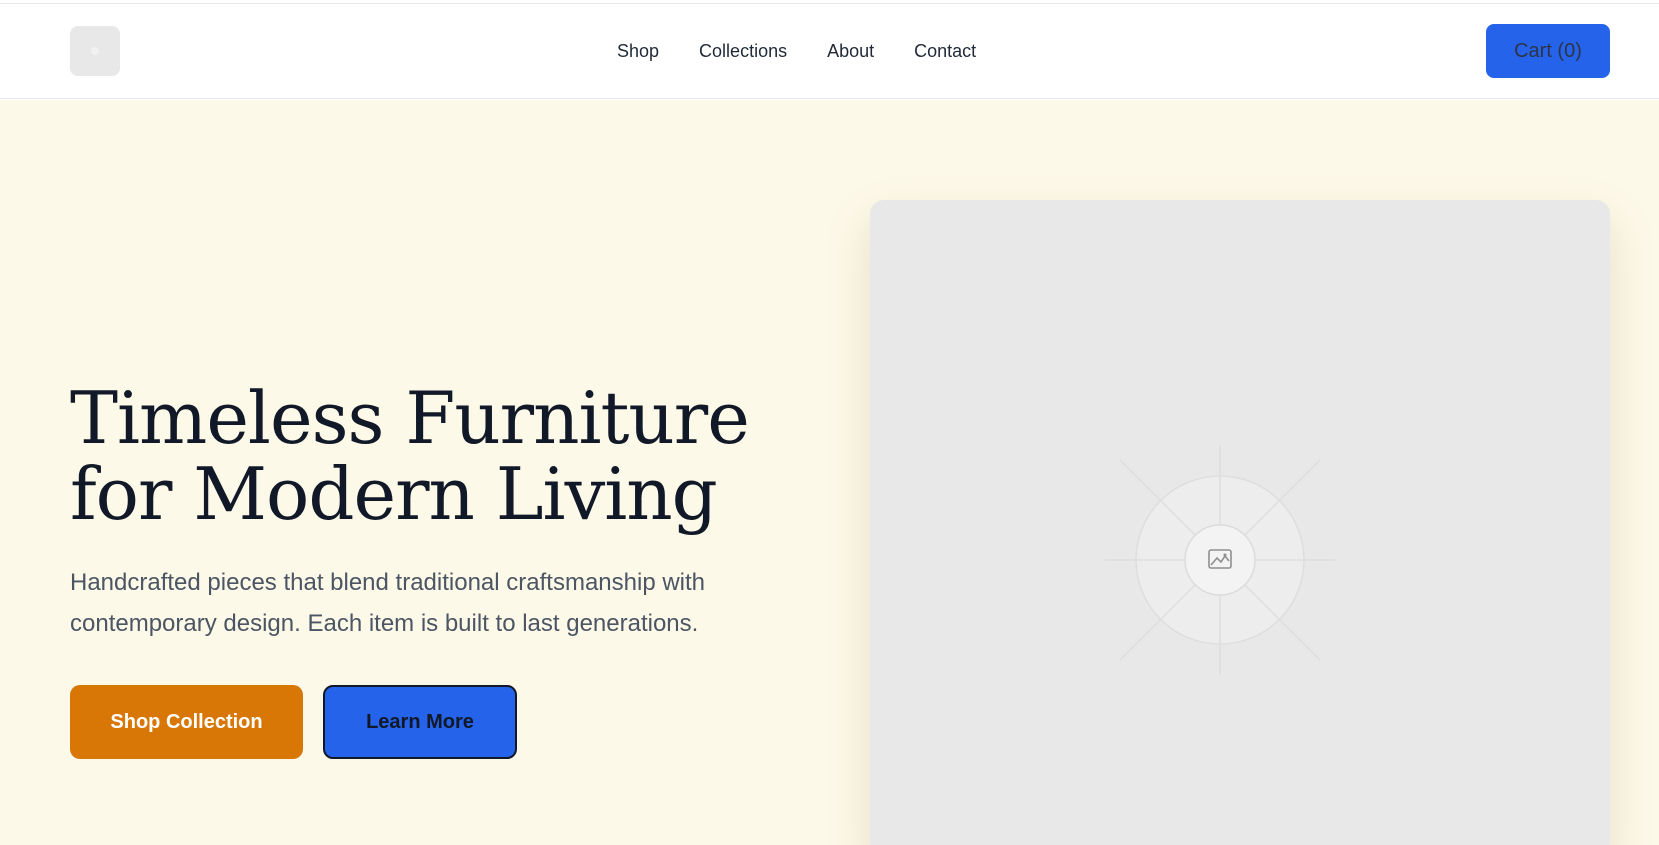  Describe the element at coordinates (410, 418) in the screenshot. I see `hero-title-line-1: Timeless Furniture` at that location.